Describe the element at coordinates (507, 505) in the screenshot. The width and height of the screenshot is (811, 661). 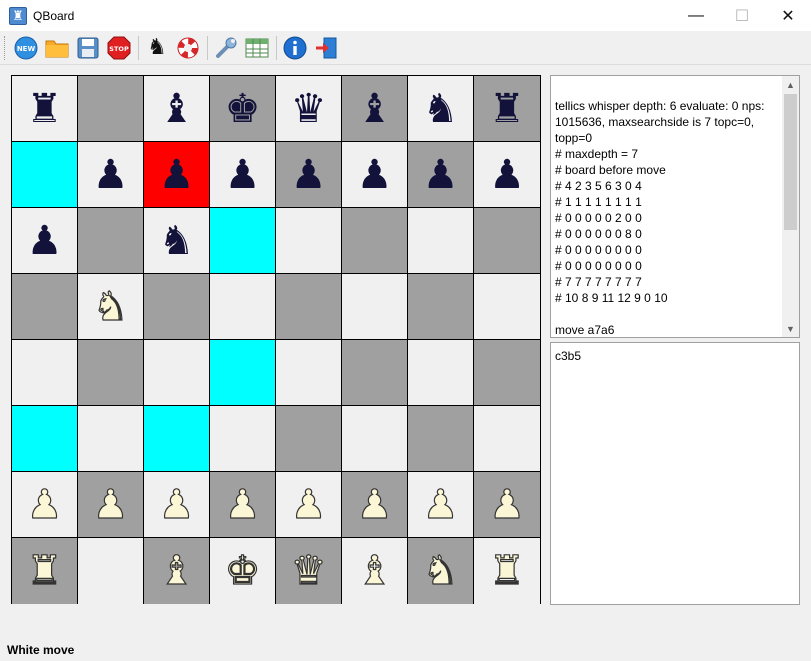
I see `square-h2: ♟` at that location.